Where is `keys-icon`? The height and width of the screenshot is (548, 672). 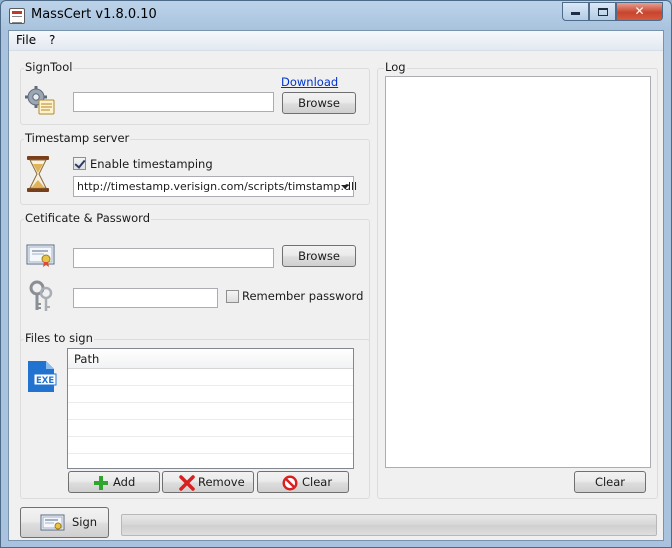 keys-icon is located at coordinates (41, 296).